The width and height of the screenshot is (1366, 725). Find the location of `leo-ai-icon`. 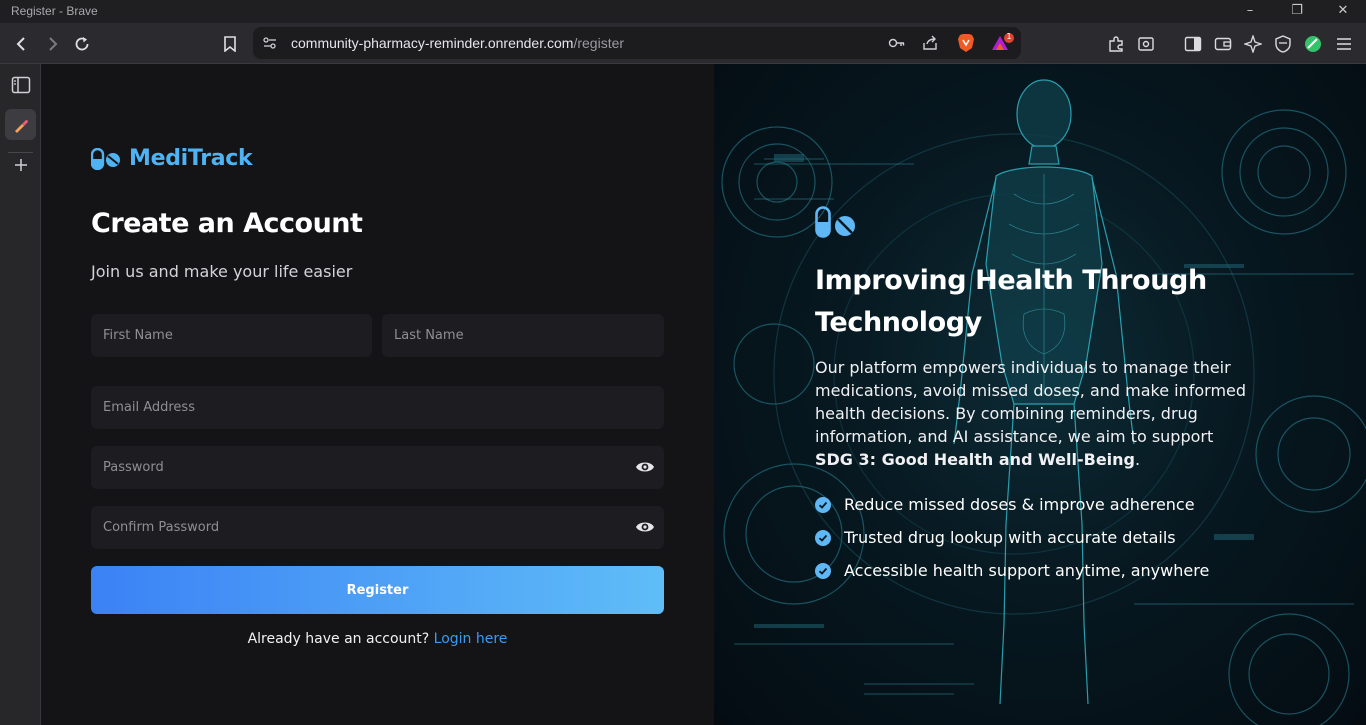

leo-ai-icon is located at coordinates (1253, 44).